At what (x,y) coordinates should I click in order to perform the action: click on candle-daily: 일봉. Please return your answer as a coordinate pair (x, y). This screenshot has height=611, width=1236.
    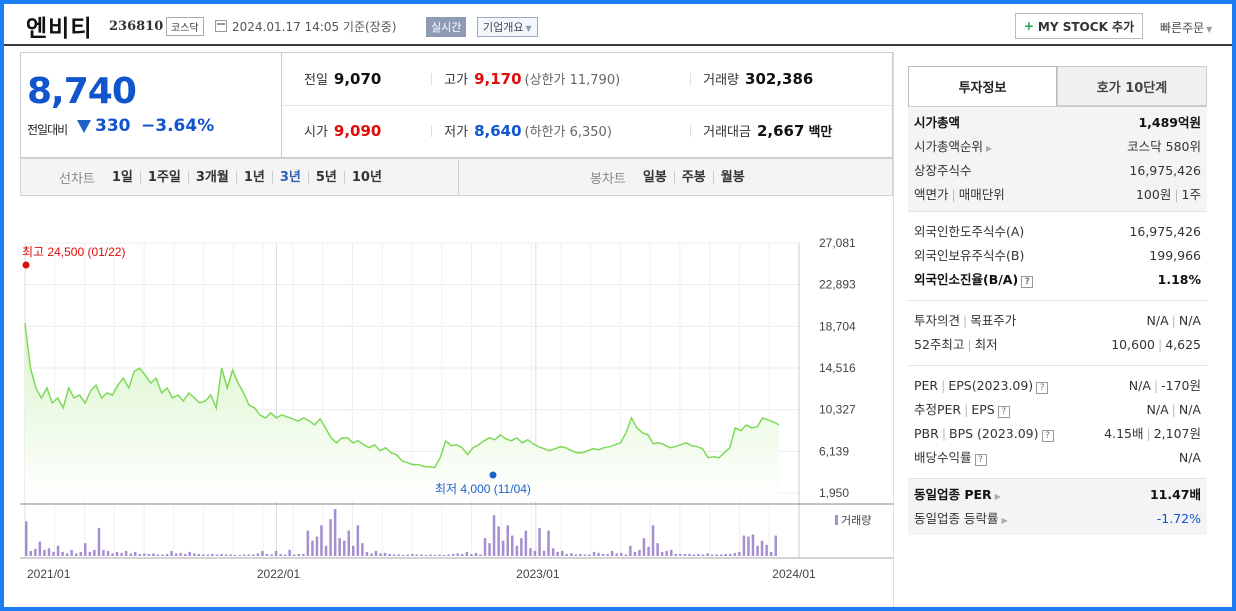
    Looking at the image, I should click on (655, 177).